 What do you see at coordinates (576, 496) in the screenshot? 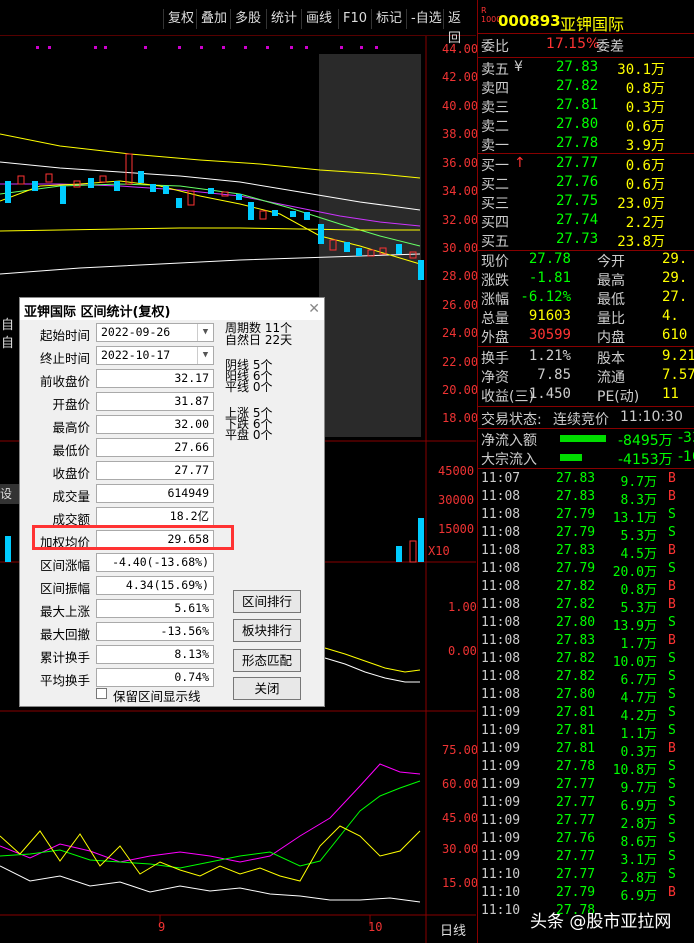
I see `trade-price: 27.83` at bounding box center [576, 496].